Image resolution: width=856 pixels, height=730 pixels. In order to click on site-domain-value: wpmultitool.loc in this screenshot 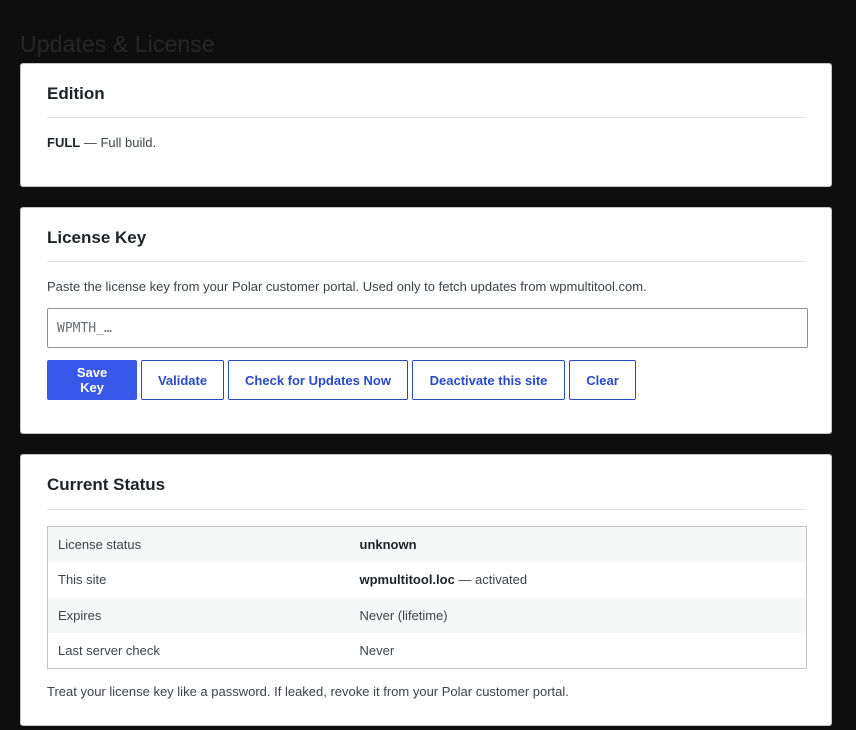, I will do `click(407, 580)`.